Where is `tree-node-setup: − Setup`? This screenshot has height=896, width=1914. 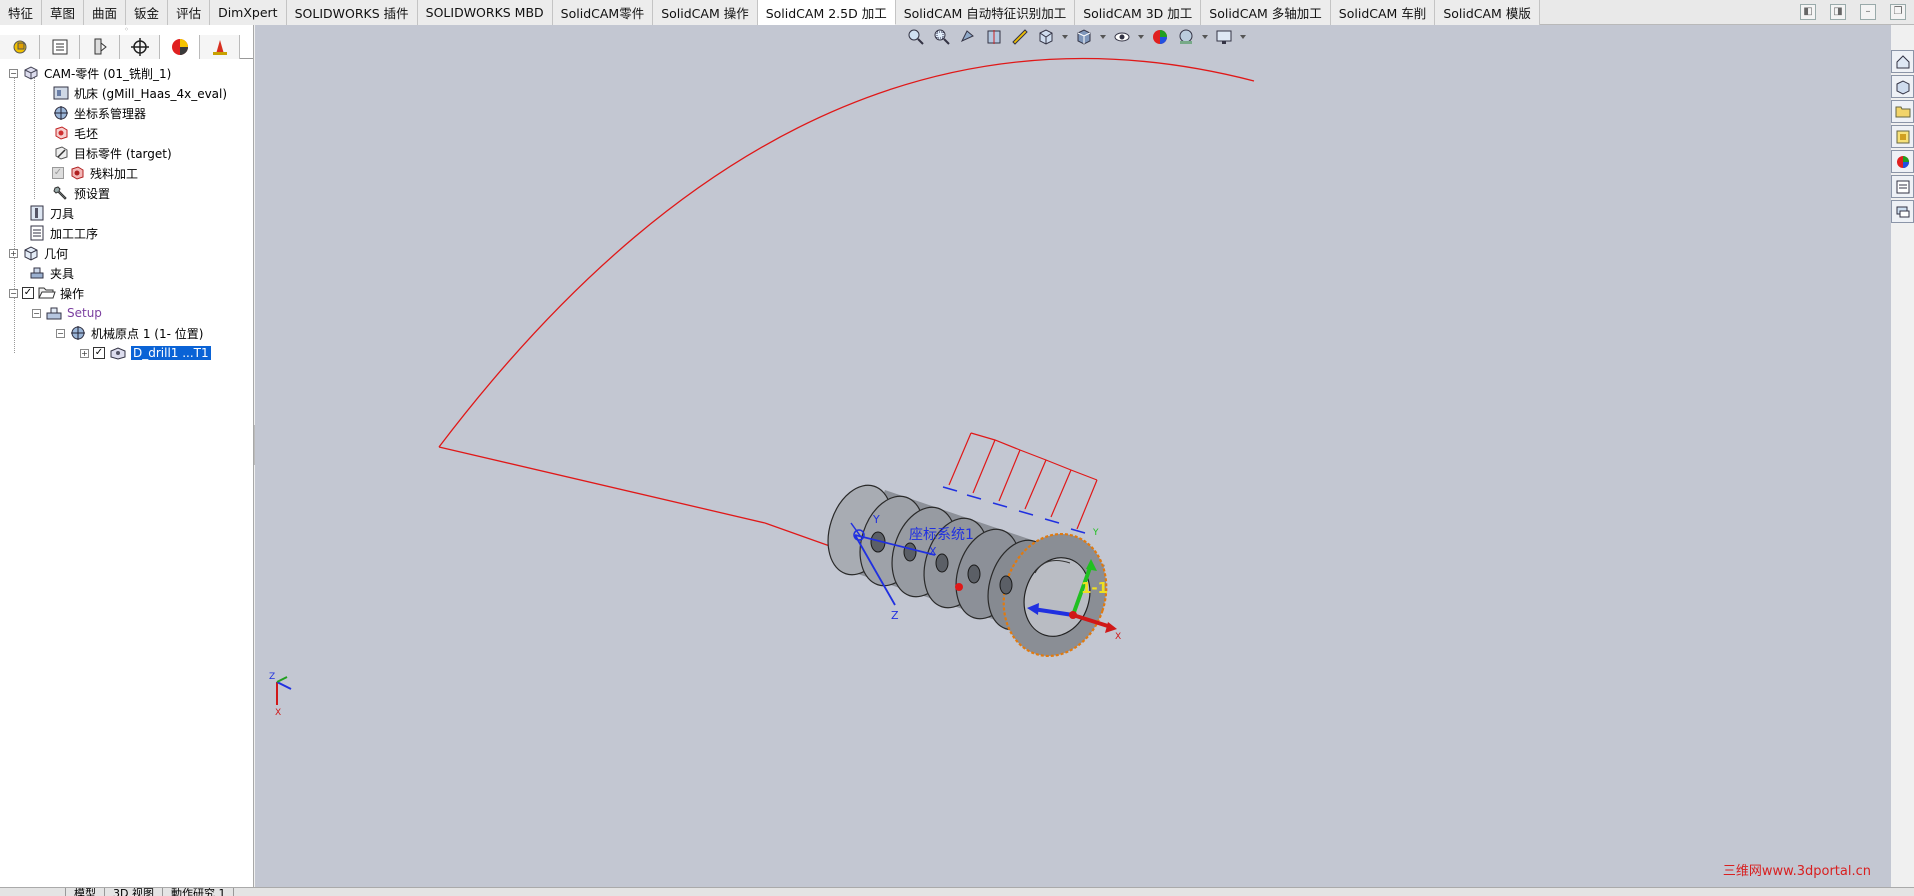 tree-node-setup: − Setup is located at coordinates (126, 313).